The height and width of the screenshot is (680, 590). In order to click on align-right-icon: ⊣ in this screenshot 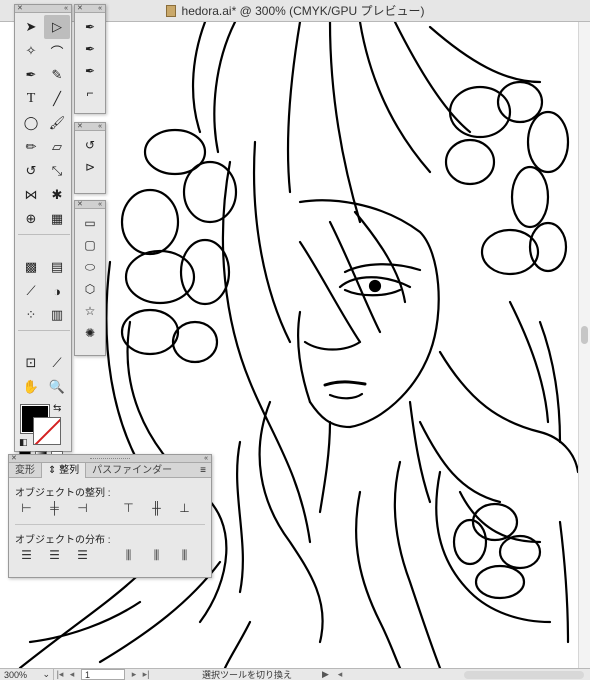, I will do `click(82, 508)`.